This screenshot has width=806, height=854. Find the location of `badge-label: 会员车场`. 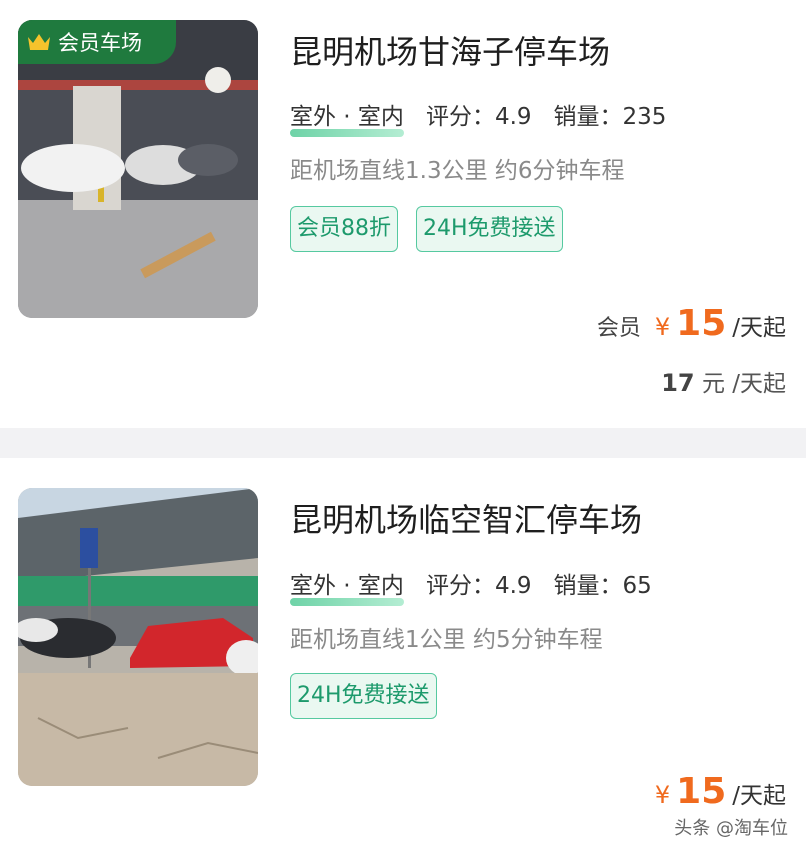

badge-label: 会员车场 is located at coordinates (100, 43).